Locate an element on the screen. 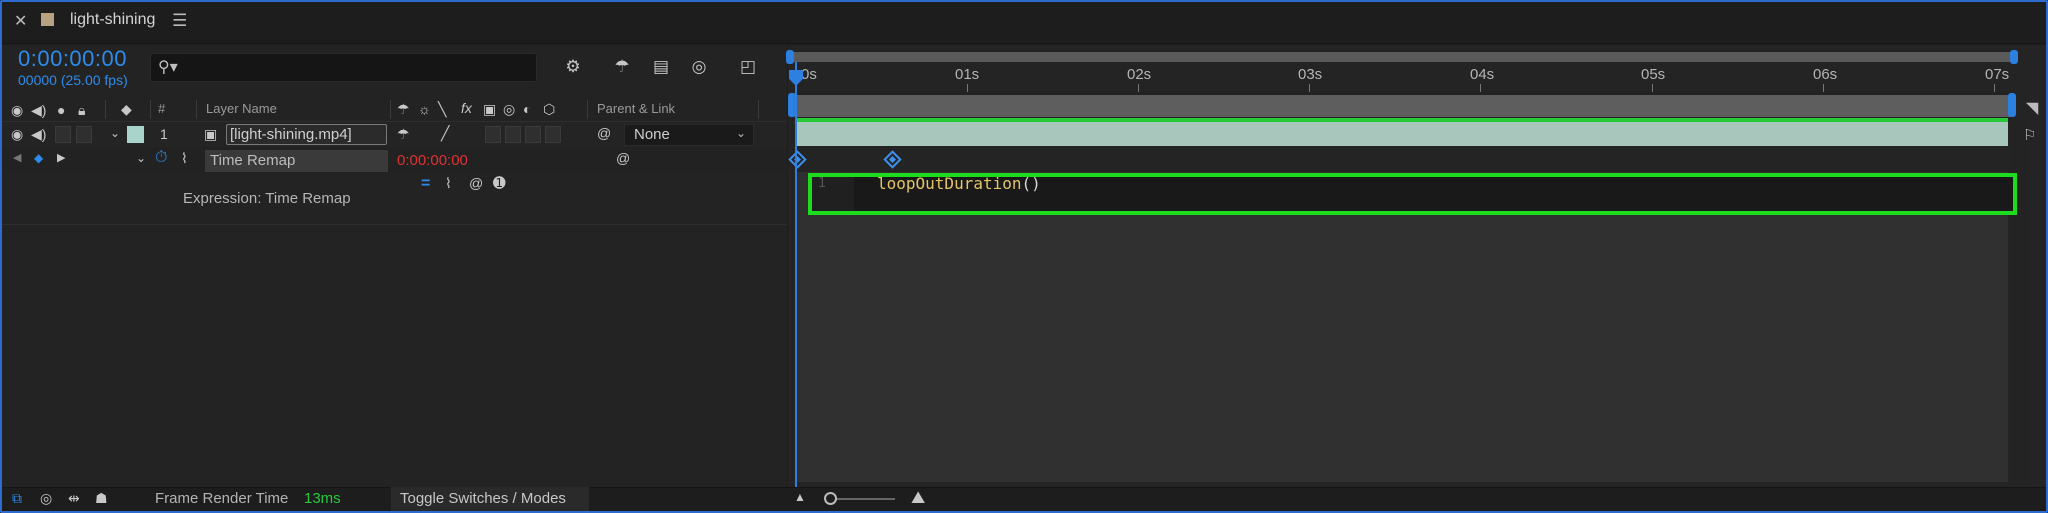  expression-code: loopOutDuration() is located at coordinates (959, 183).